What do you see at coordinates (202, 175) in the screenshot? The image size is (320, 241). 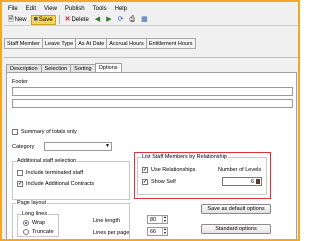 I see `highlight-box` at bounding box center [202, 175].